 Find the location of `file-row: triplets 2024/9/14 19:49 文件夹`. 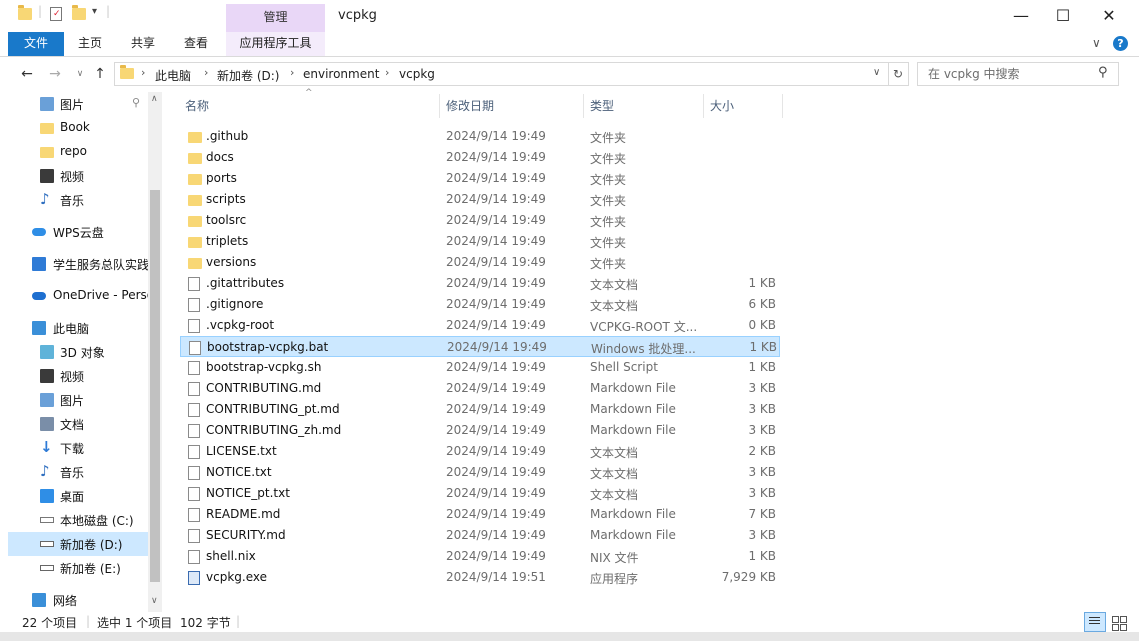

file-row: triplets 2024/9/14 19:49 文件夹 is located at coordinates (480, 241).